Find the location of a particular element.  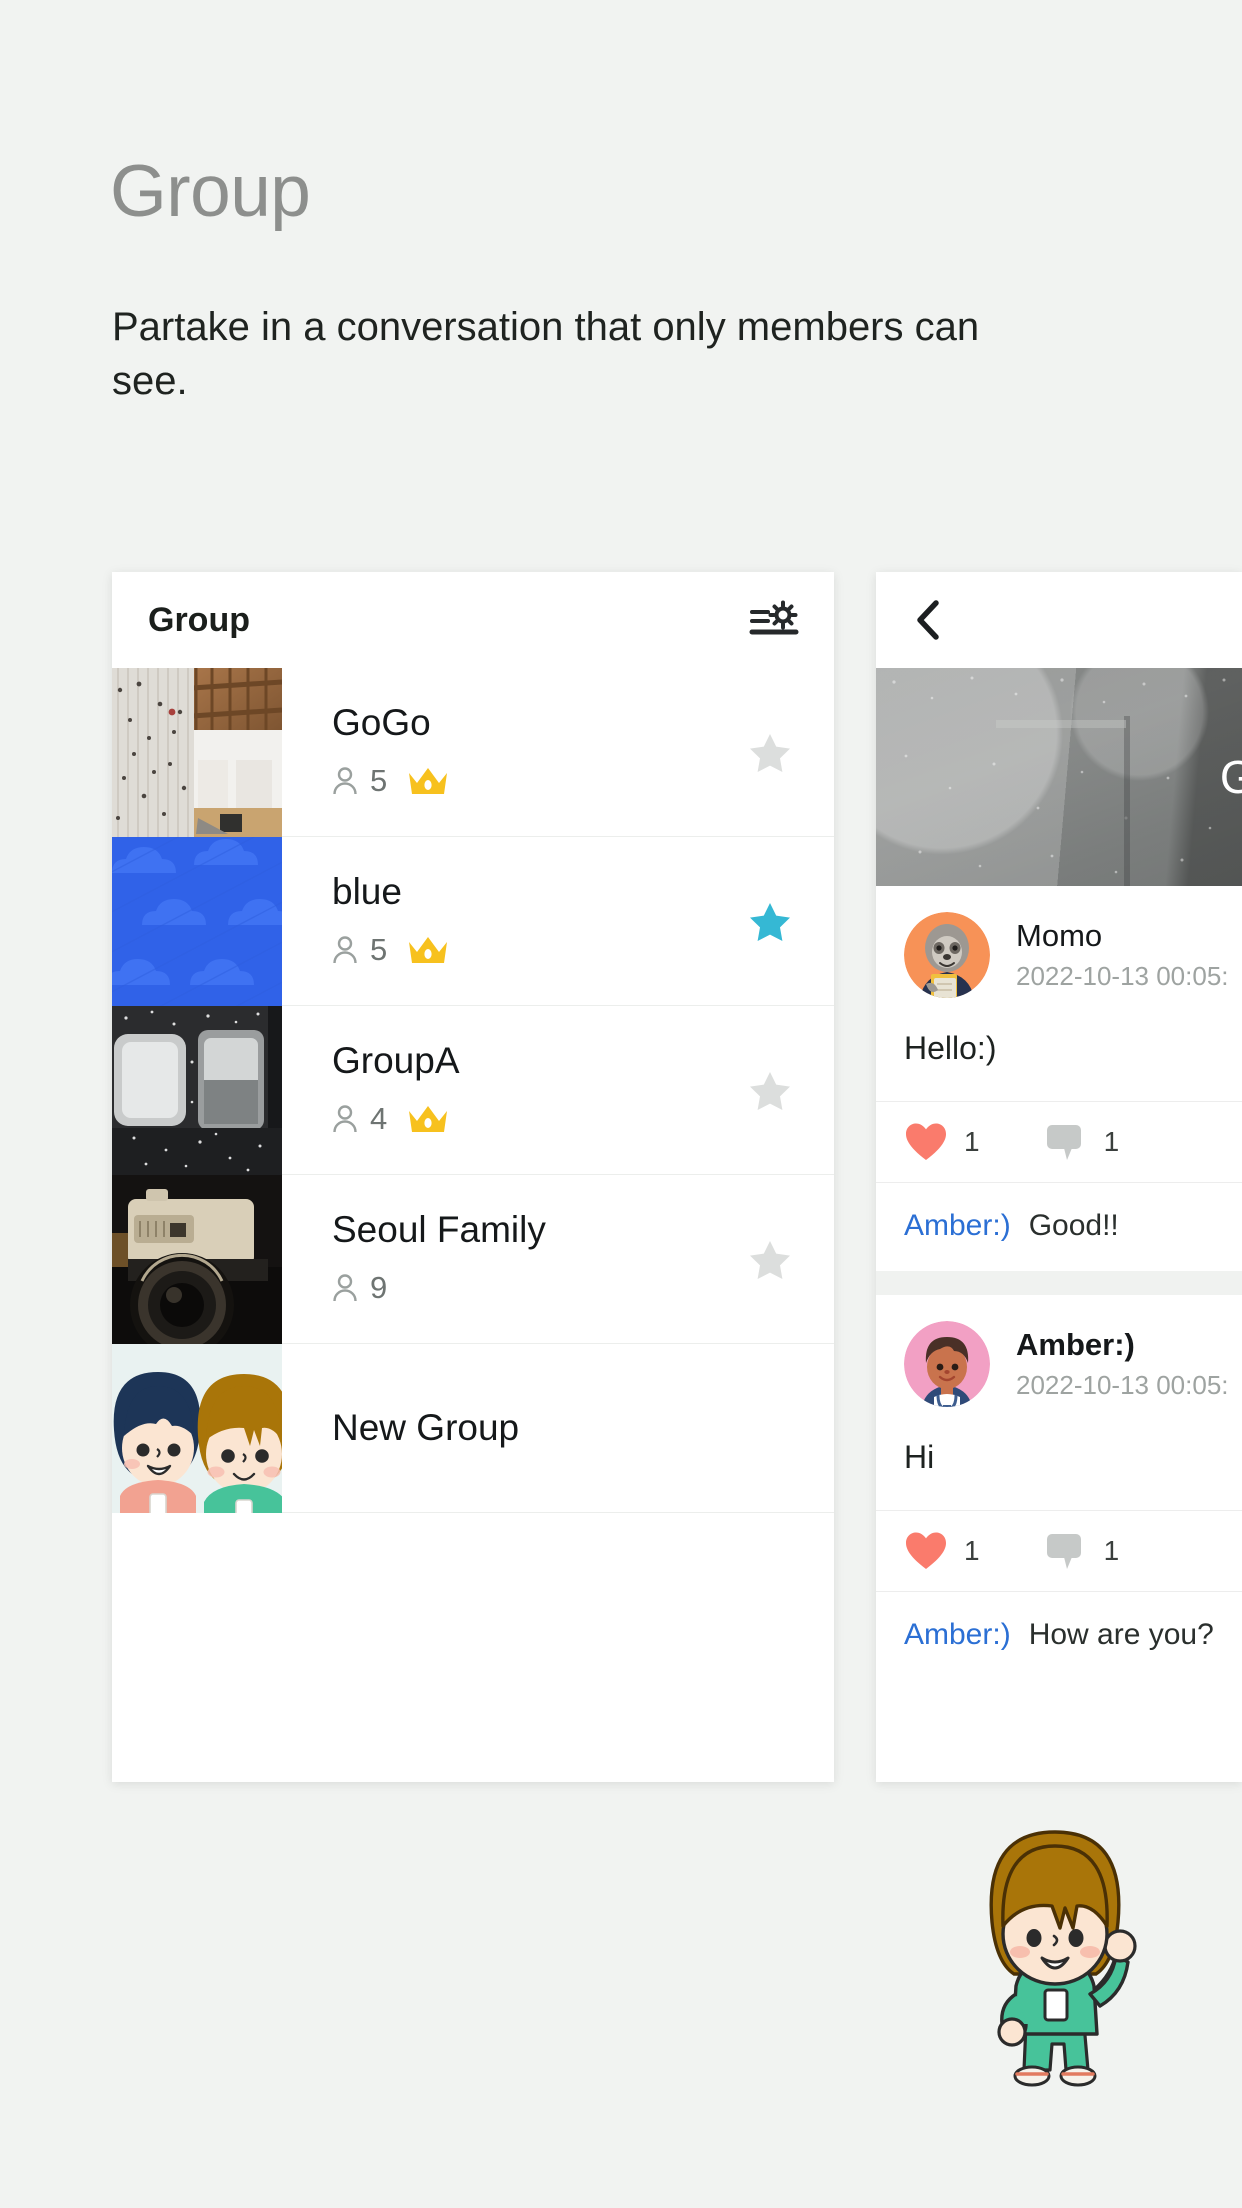

post-comment: Amber:) How are you? is located at coordinates (1059, 1636).